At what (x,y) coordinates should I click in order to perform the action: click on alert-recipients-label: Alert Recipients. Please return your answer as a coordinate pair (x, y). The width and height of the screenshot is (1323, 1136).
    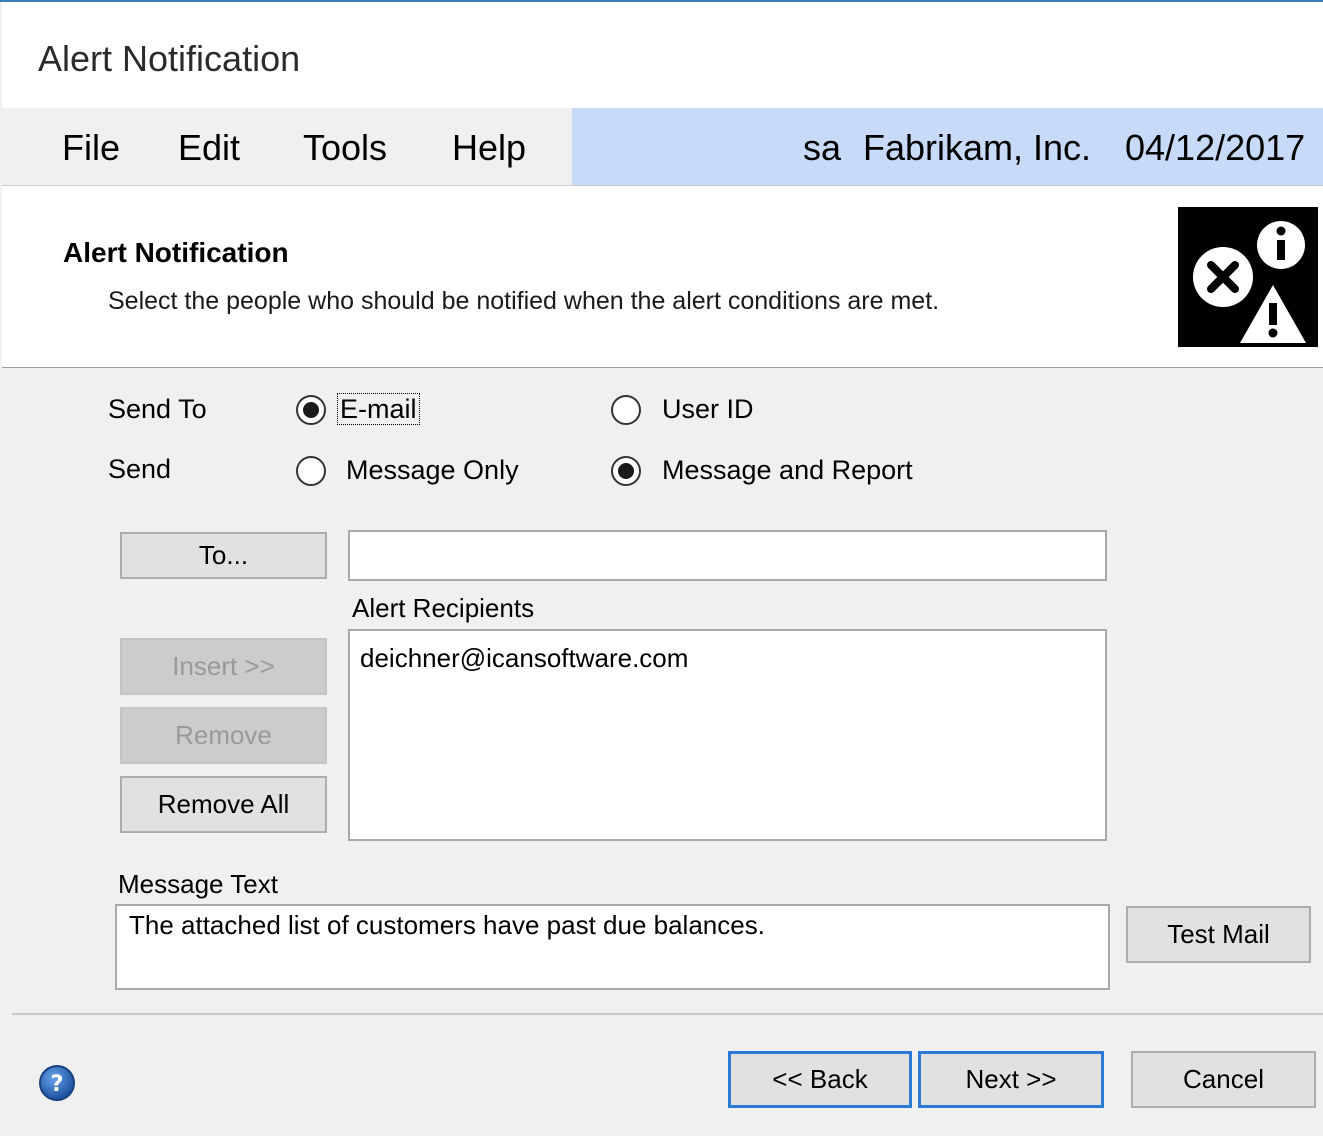
    Looking at the image, I should click on (443, 608).